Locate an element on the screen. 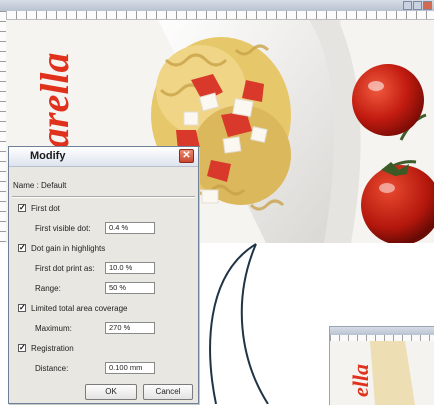 This screenshot has height=405, width=434. range-label: Range: is located at coordinates (48, 288).